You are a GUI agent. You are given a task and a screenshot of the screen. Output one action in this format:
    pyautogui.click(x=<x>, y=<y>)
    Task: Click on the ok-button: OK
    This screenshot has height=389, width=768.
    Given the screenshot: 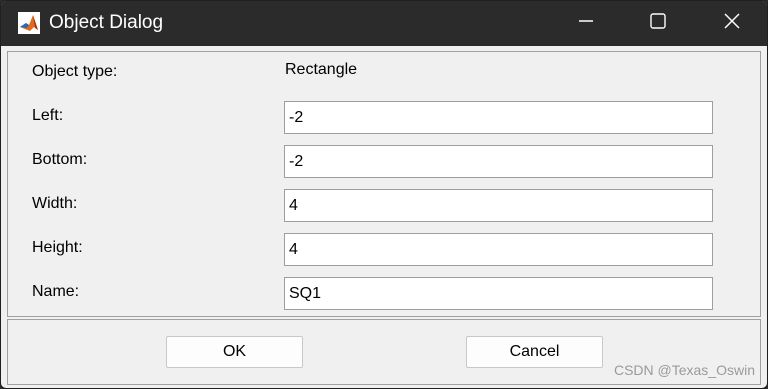 What is the action you would take?
    pyautogui.click(x=234, y=352)
    